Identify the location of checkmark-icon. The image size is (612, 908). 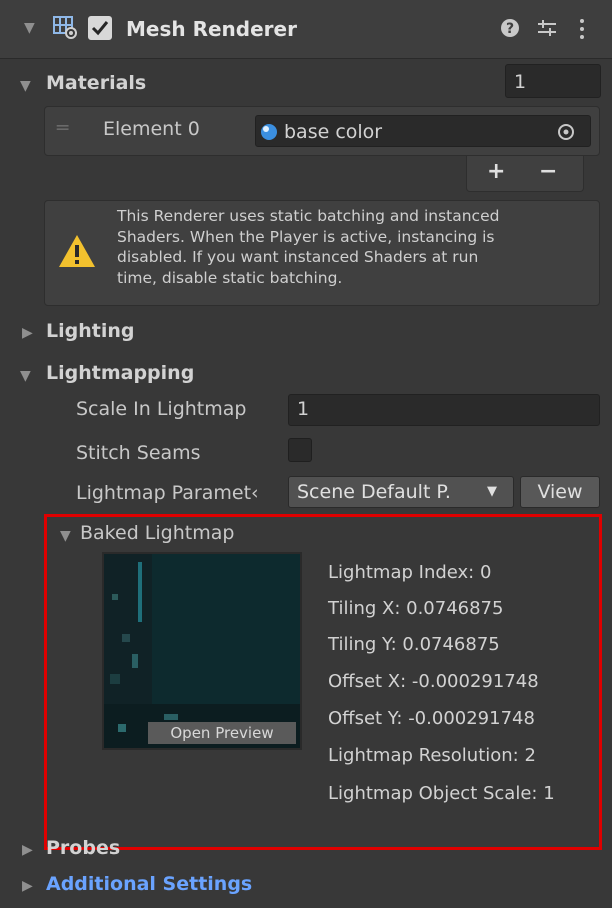
(100, 28).